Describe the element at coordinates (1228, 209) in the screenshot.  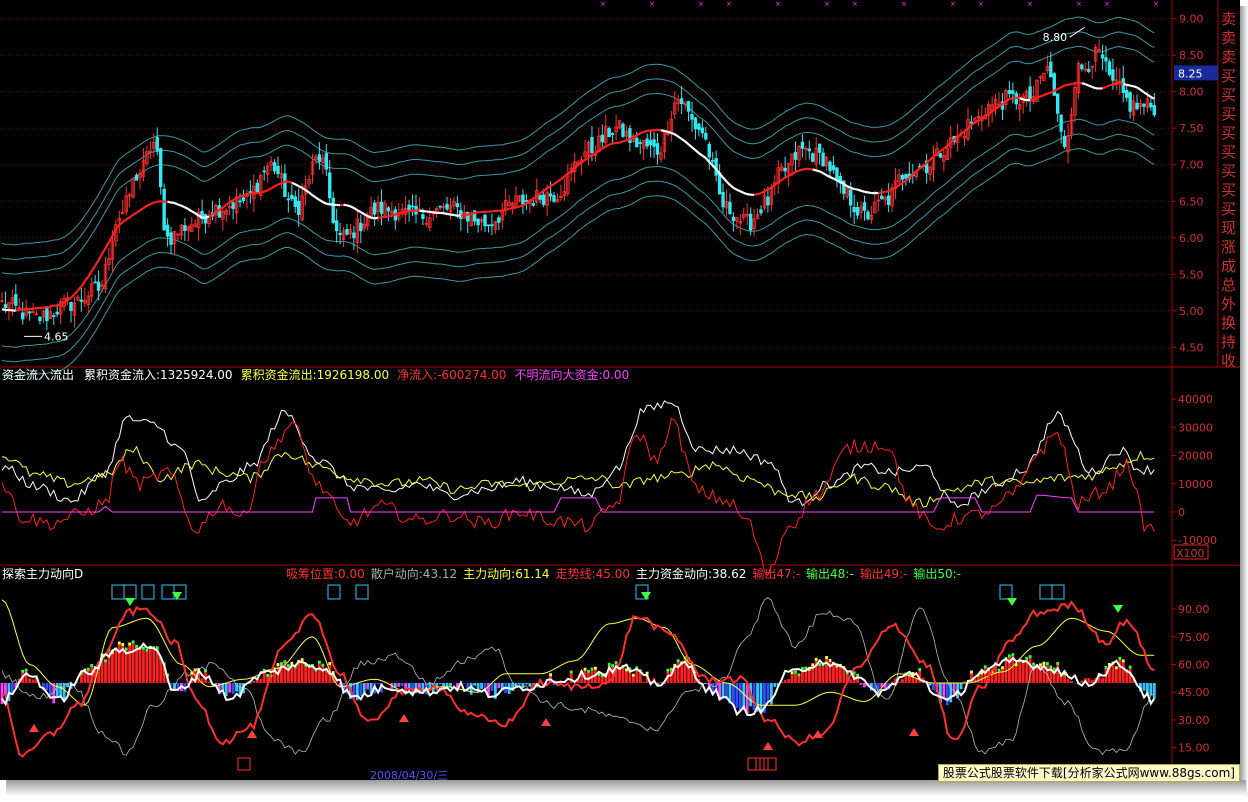
I see `side-info-glyph: 买` at that location.